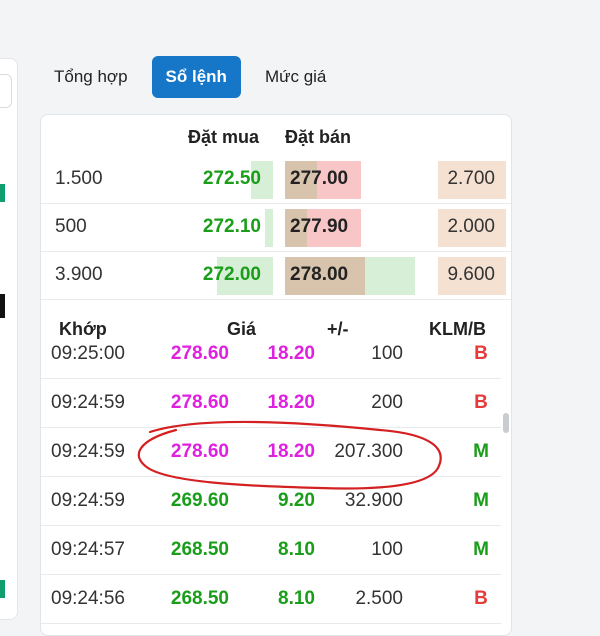 The image size is (600, 636). What do you see at coordinates (216, 179) in the screenshot?
I see `buy-price: 272.50` at bounding box center [216, 179].